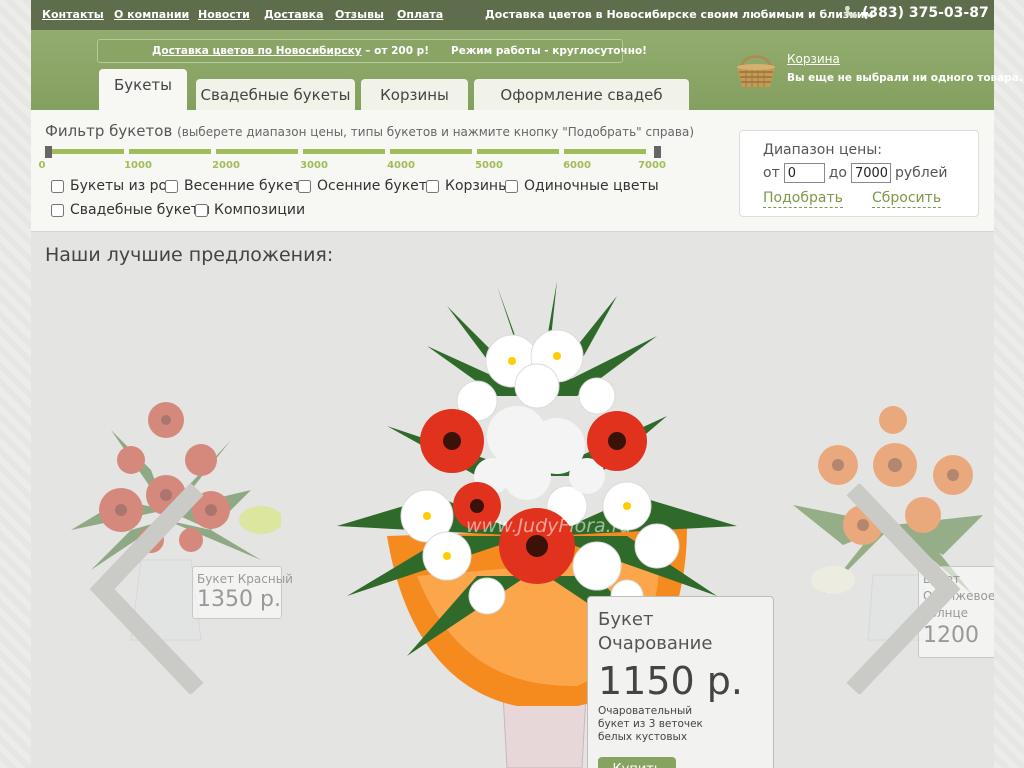 The width and height of the screenshot is (1024, 768). I want to click on nav-news-link: Новости, so click(224, 14).